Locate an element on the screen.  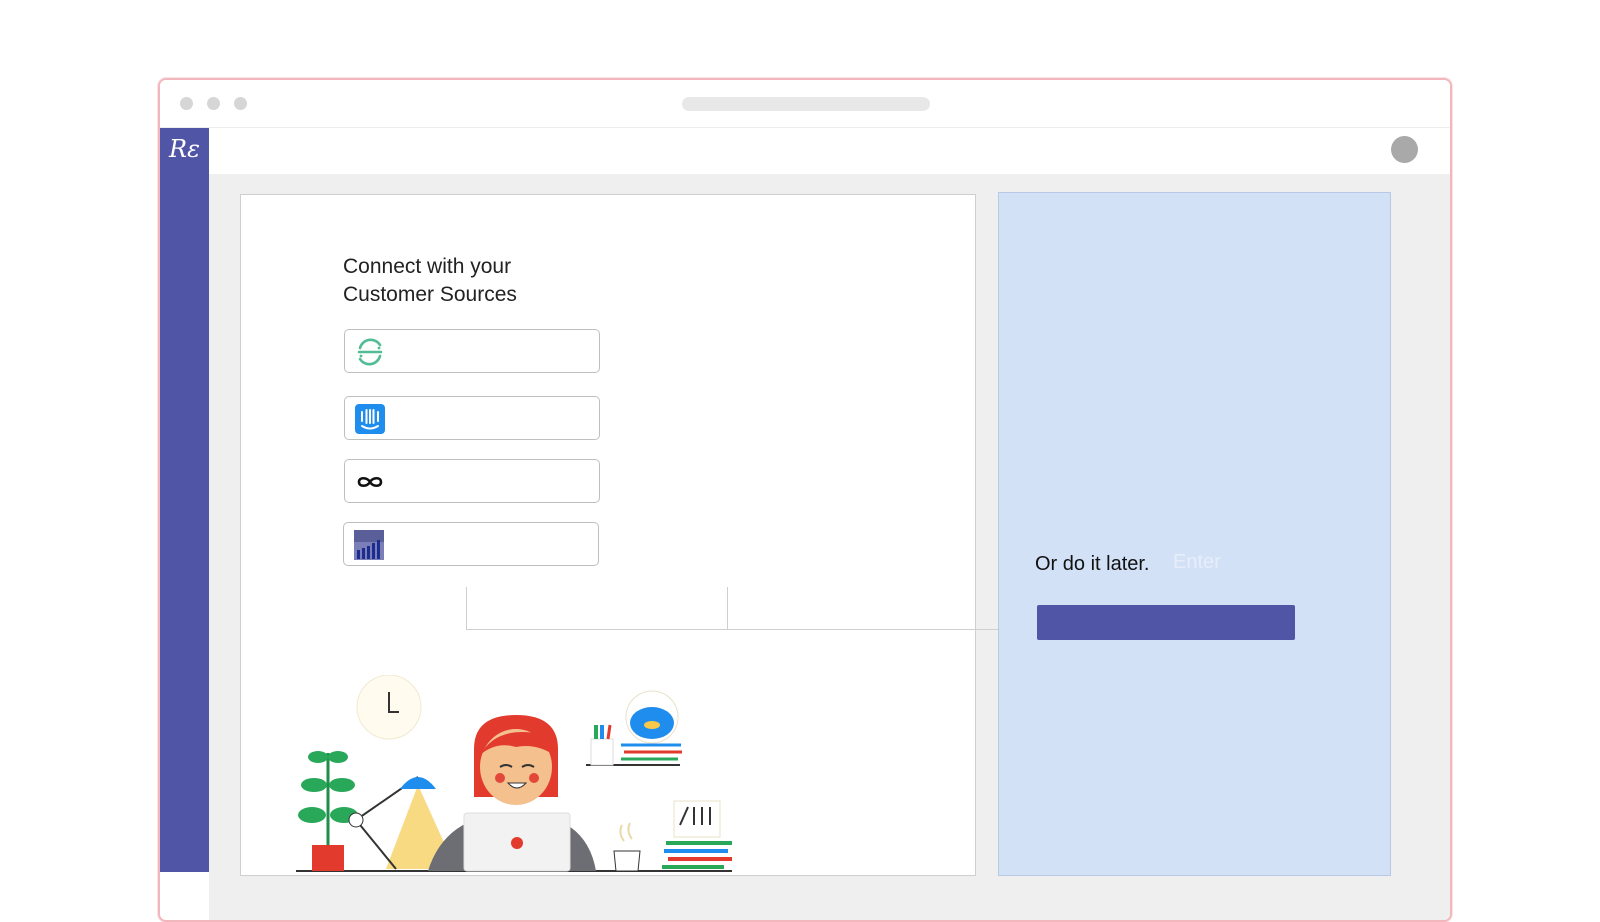
app-logo: Rε is located at coordinates (184, 151).